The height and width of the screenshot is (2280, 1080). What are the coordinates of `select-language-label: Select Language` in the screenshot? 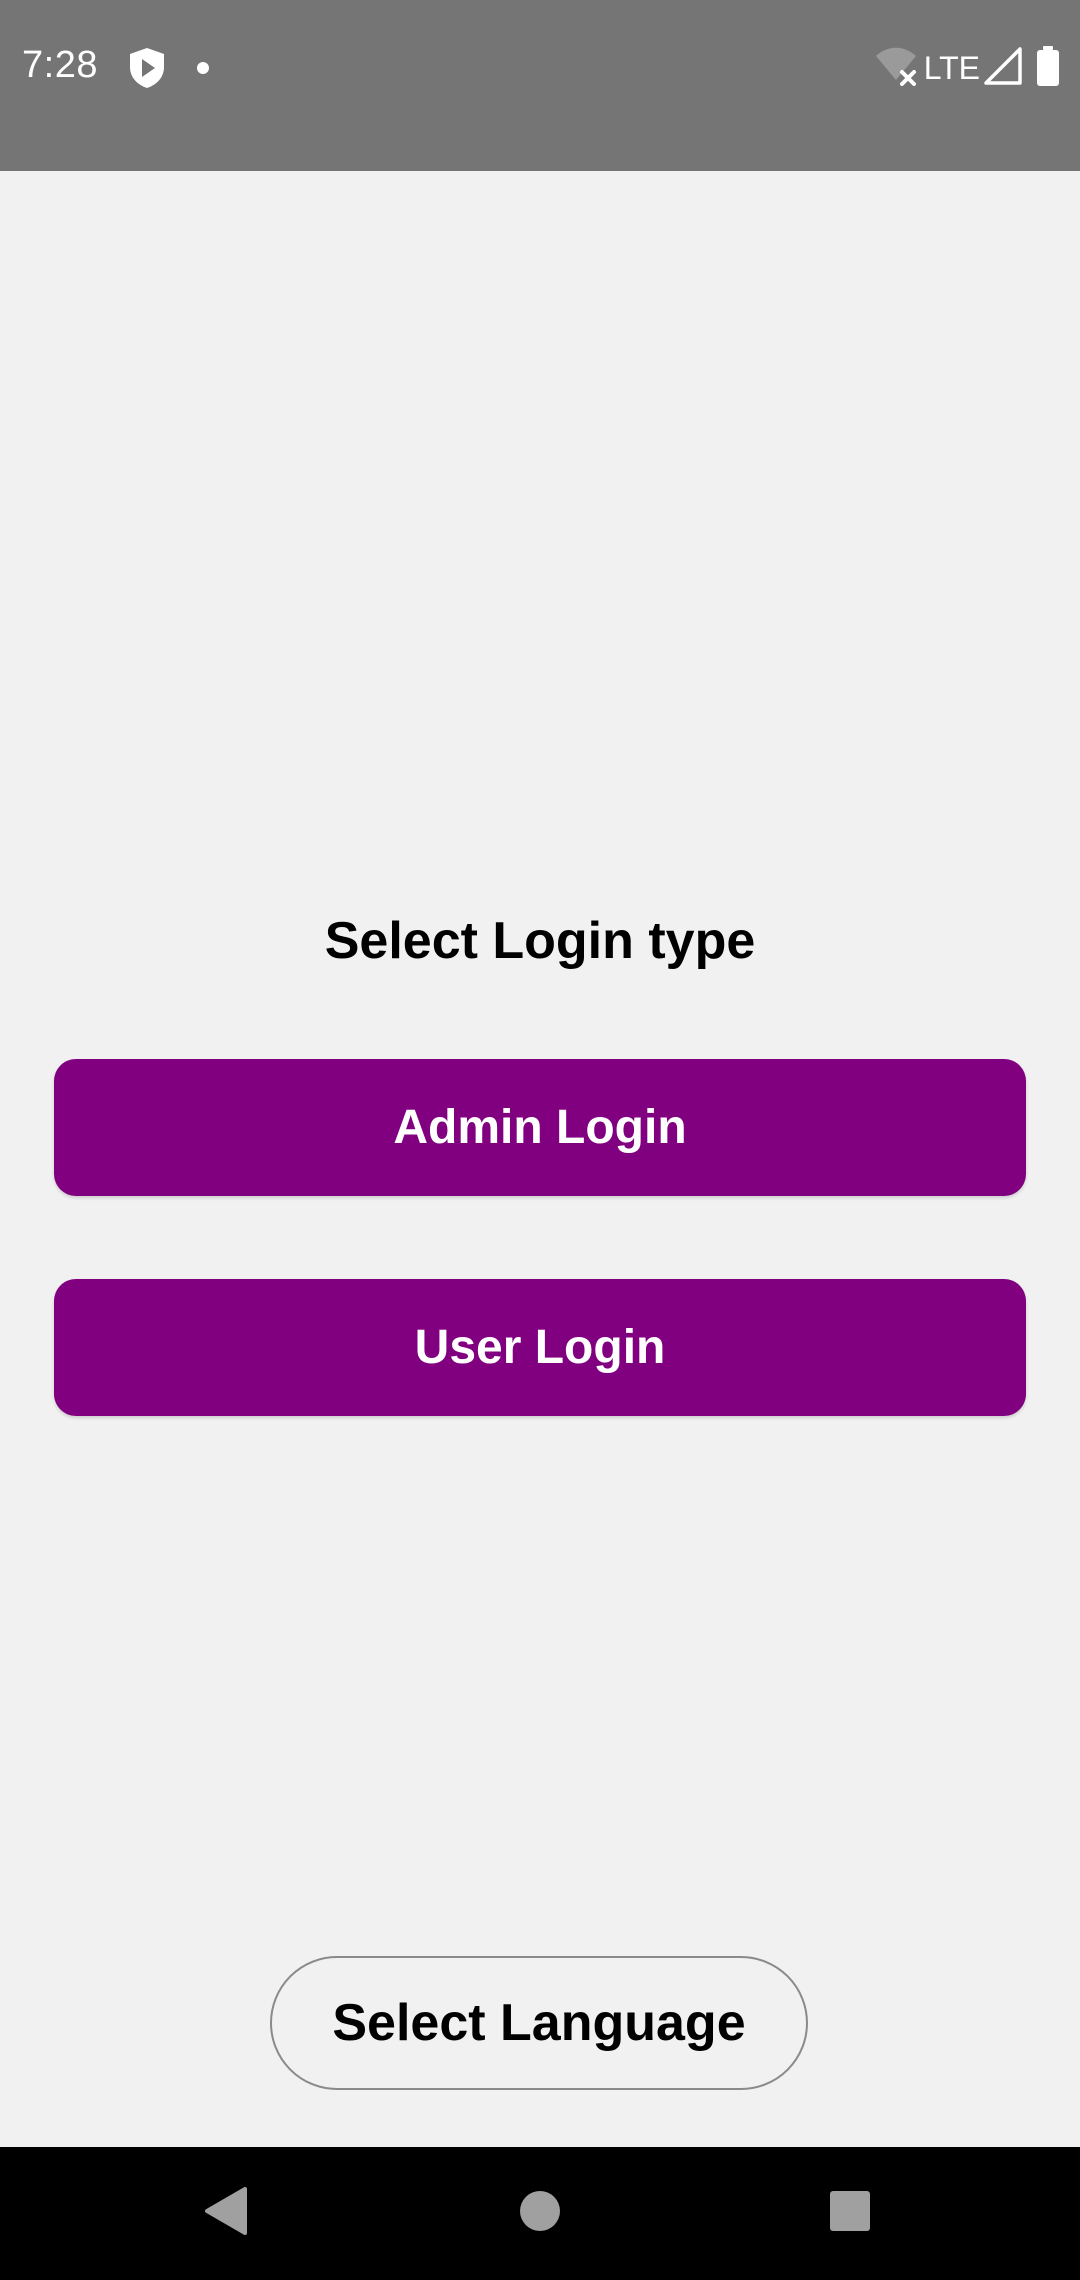 It's located at (539, 2023).